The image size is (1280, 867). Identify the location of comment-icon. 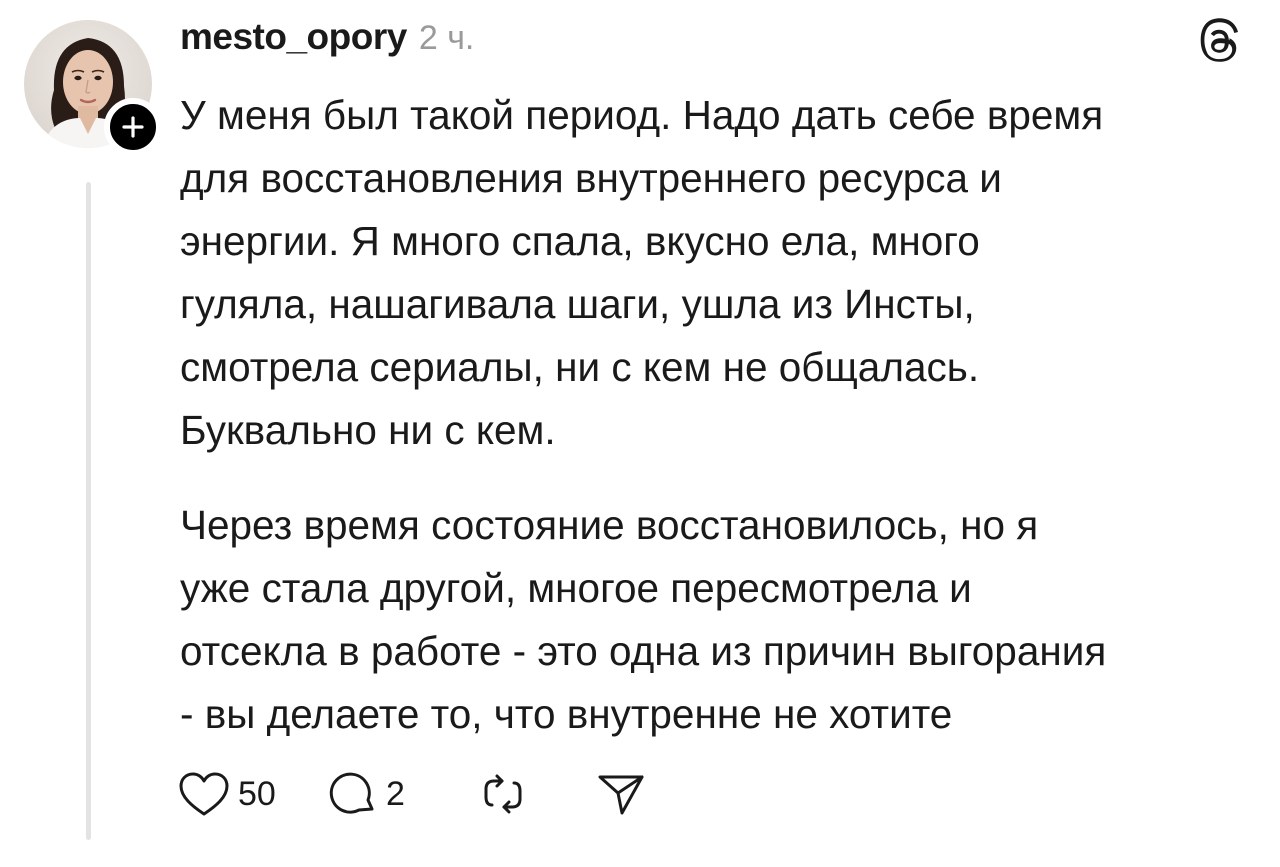
(351, 793).